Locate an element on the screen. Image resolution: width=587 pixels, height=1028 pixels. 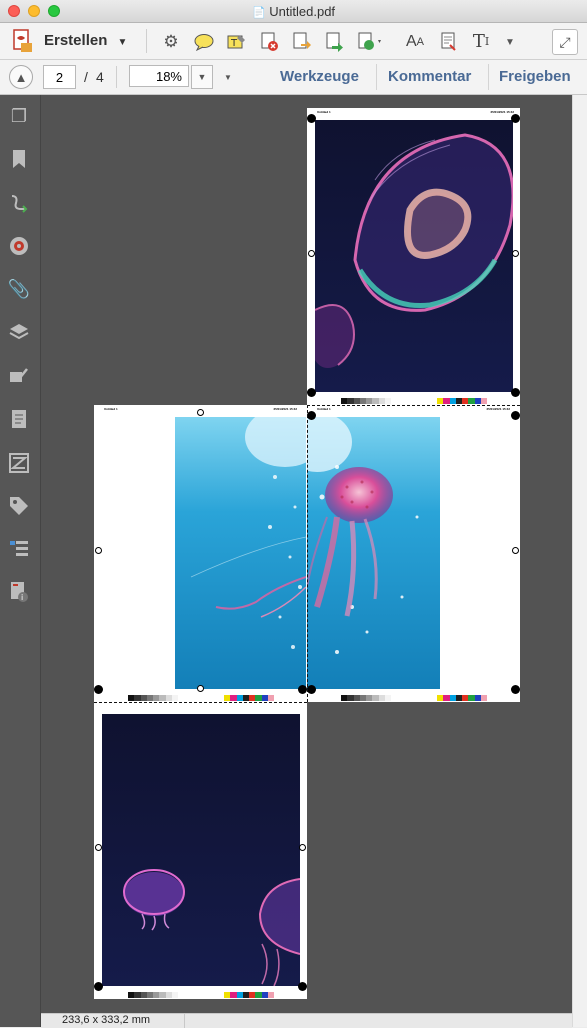
more-icon: ▼ is located at coordinates (510, 42).